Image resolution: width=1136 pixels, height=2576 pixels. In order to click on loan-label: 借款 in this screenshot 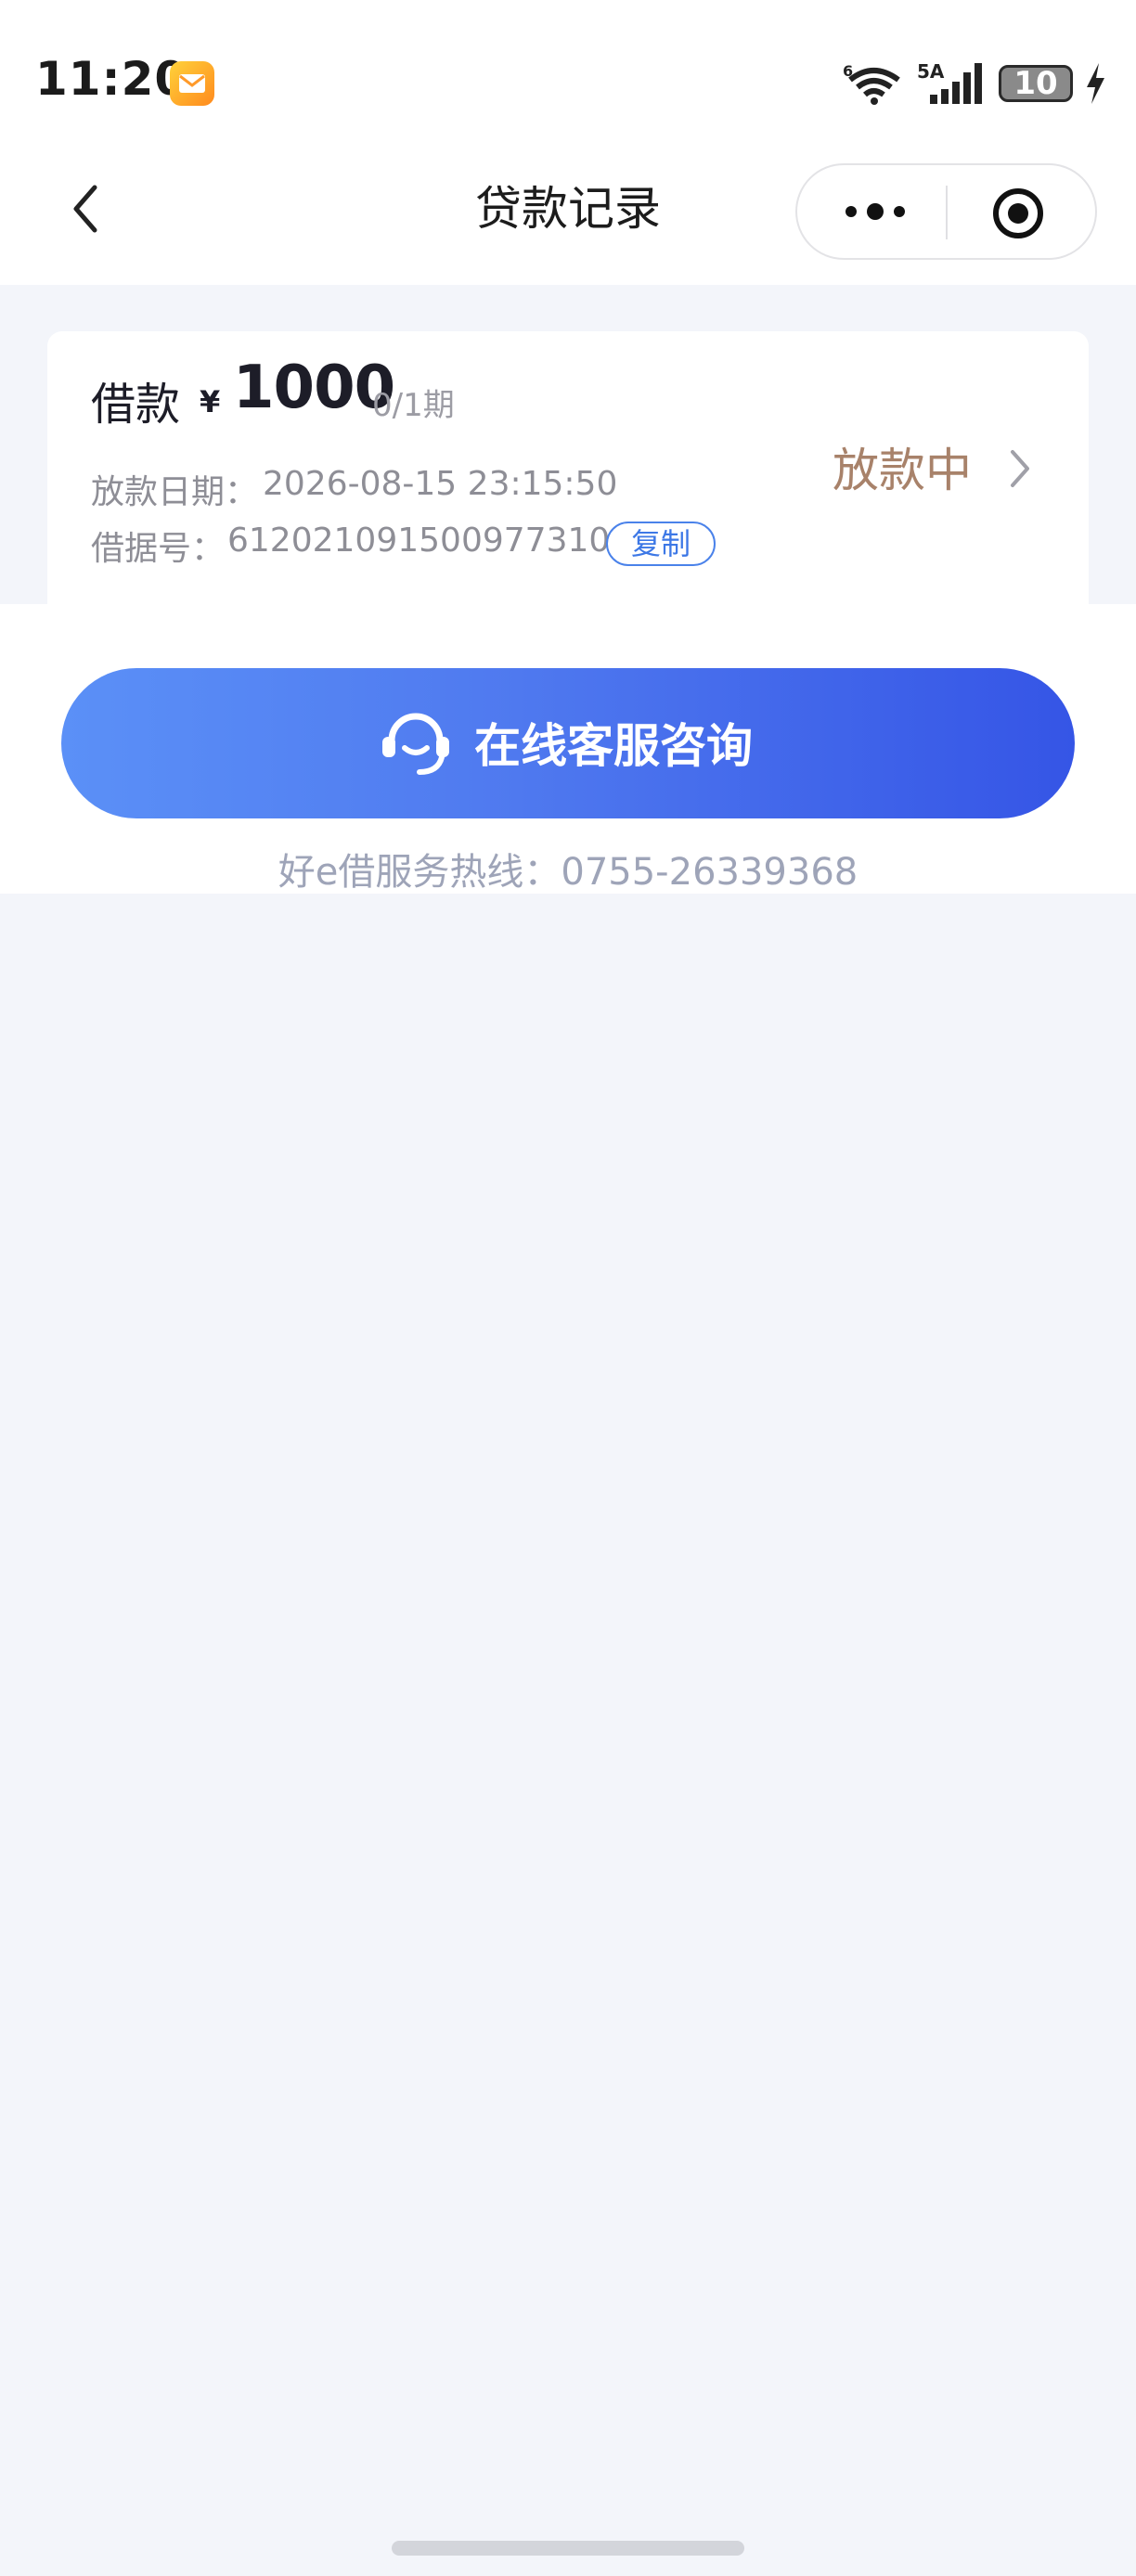, I will do `click(136, 405)`.